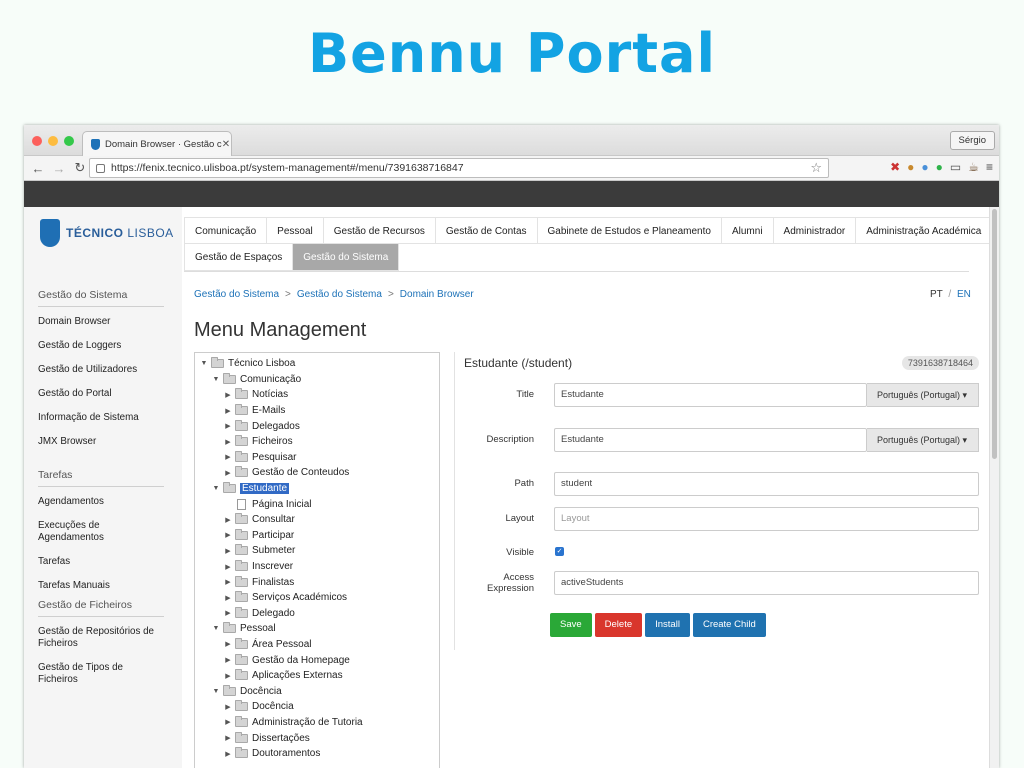 This screenshot has width=1024, height=768. I want to click on nav-item-recursos: Gestão de Recursos, so click(378, 230).